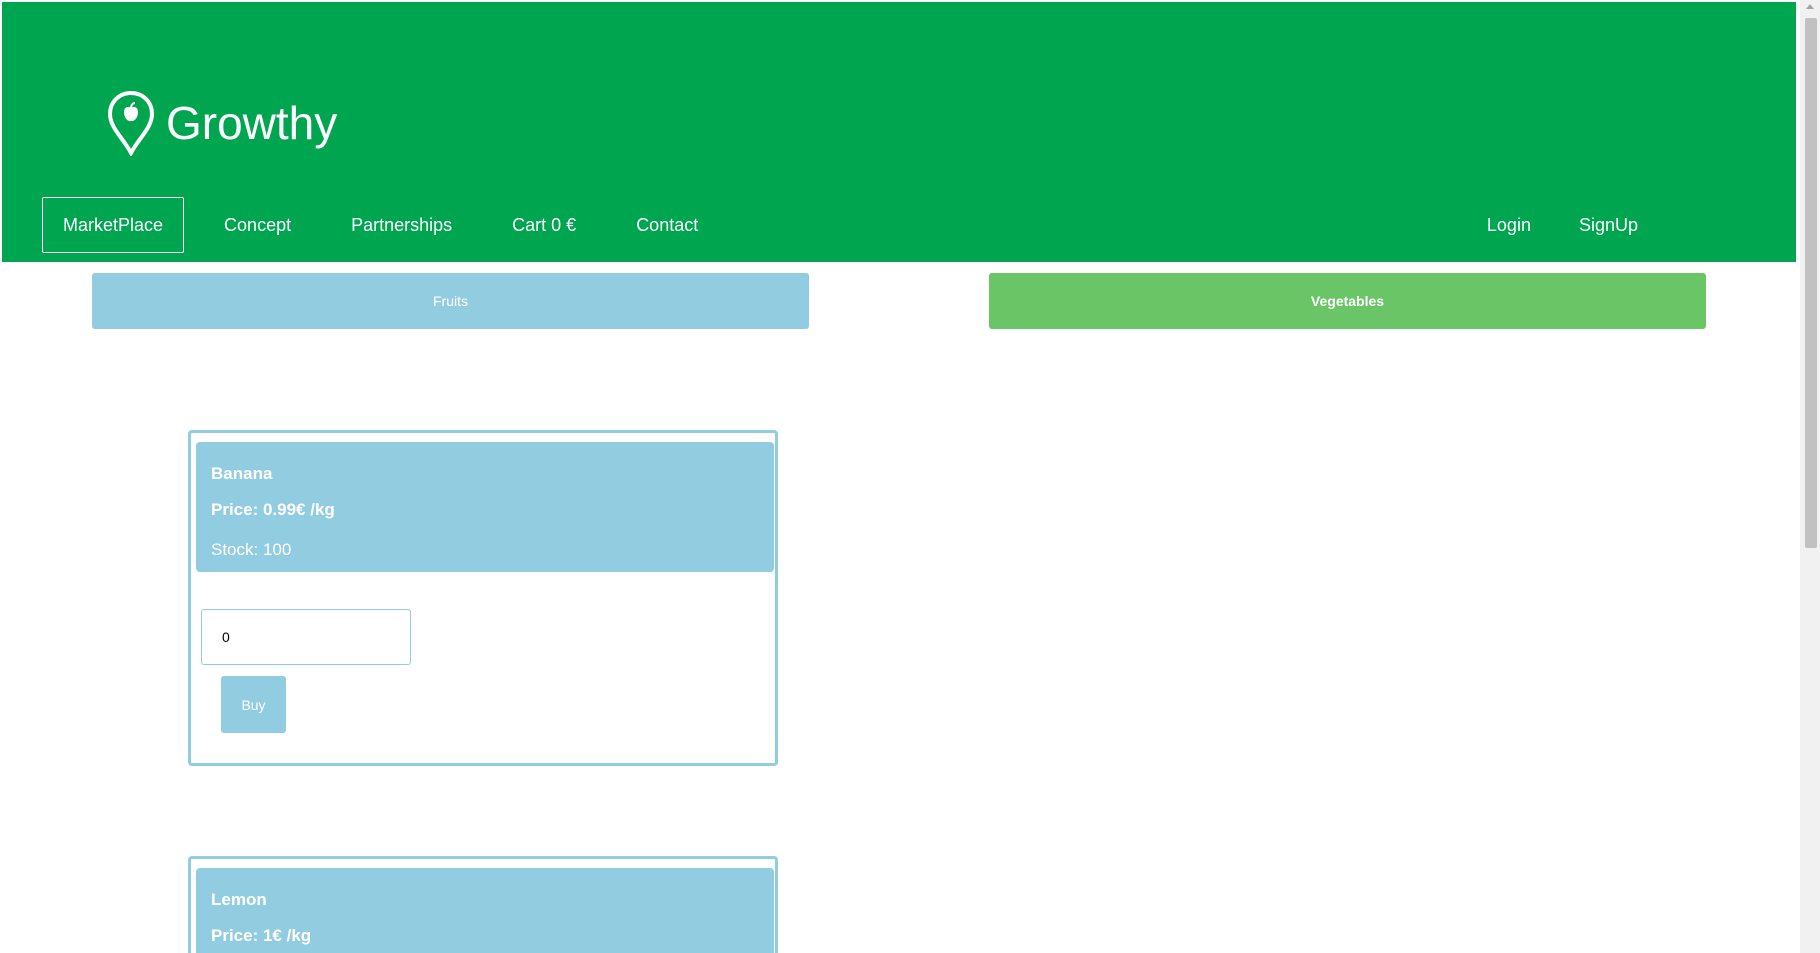  Describe the element at coordinates (251, 549) in the screenshot. I see `product-stock: Stock: 100` at that location.